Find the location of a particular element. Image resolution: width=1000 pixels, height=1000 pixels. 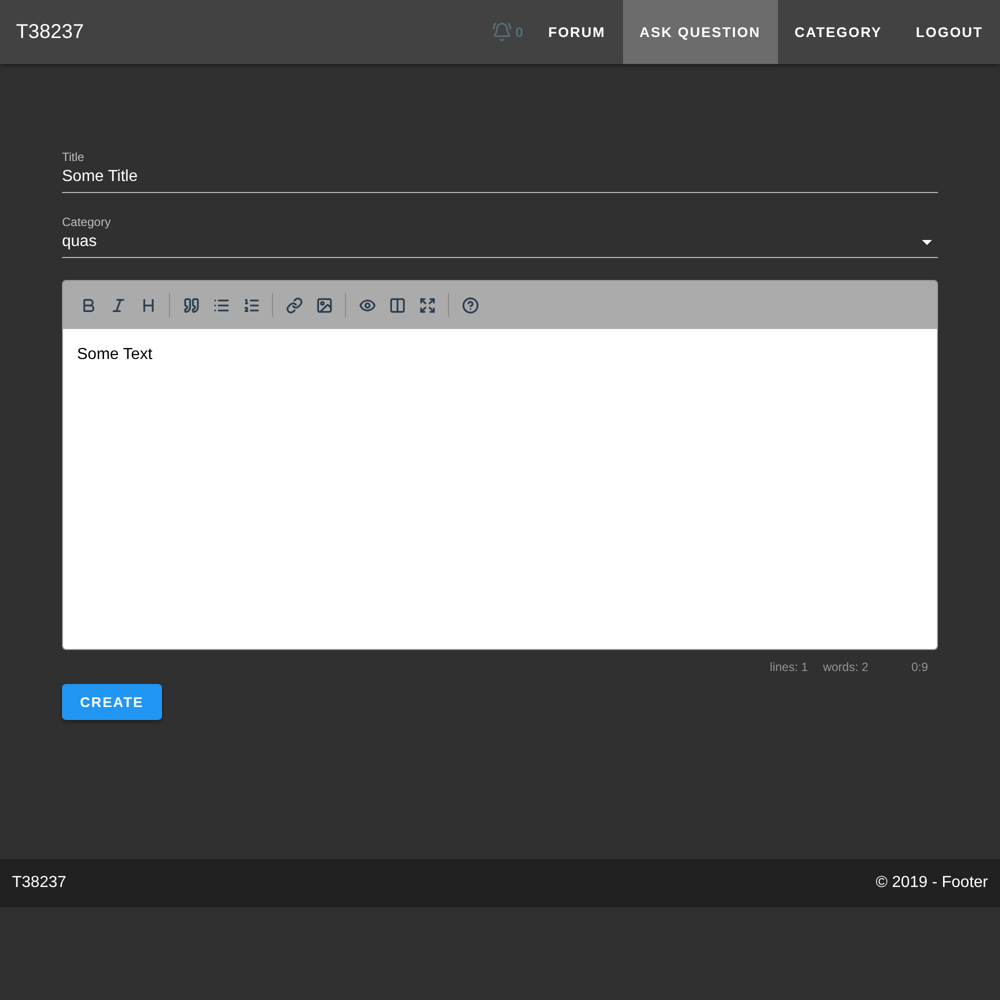

editor-status: lines: 1 is located at coordinates (789, 667).